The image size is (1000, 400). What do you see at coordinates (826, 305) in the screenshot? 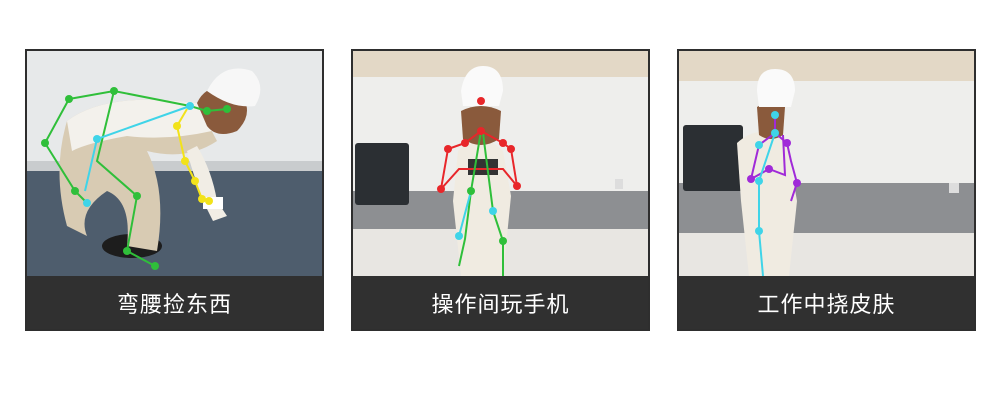
I see `caption-scratching-skin: 工作中挠皮肤` at bounding box center [826, 305].